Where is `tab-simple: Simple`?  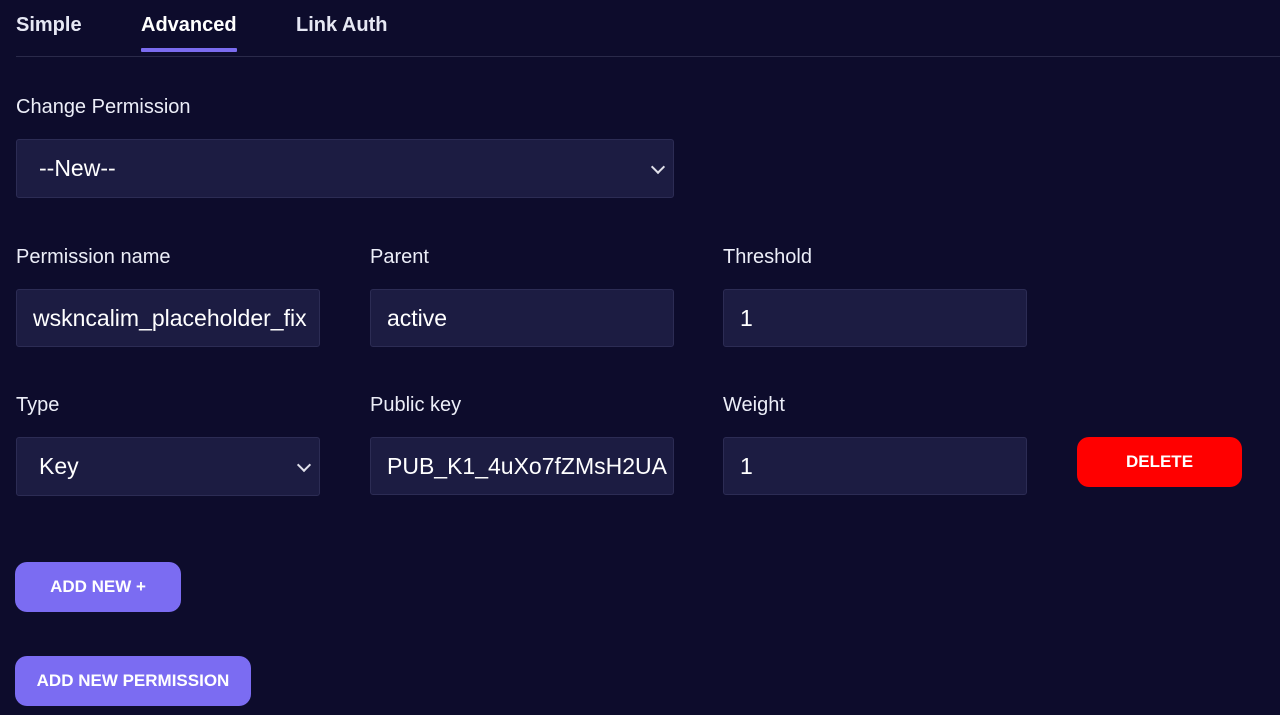 tab-simple: Simple is located at coordinates (49, 32).